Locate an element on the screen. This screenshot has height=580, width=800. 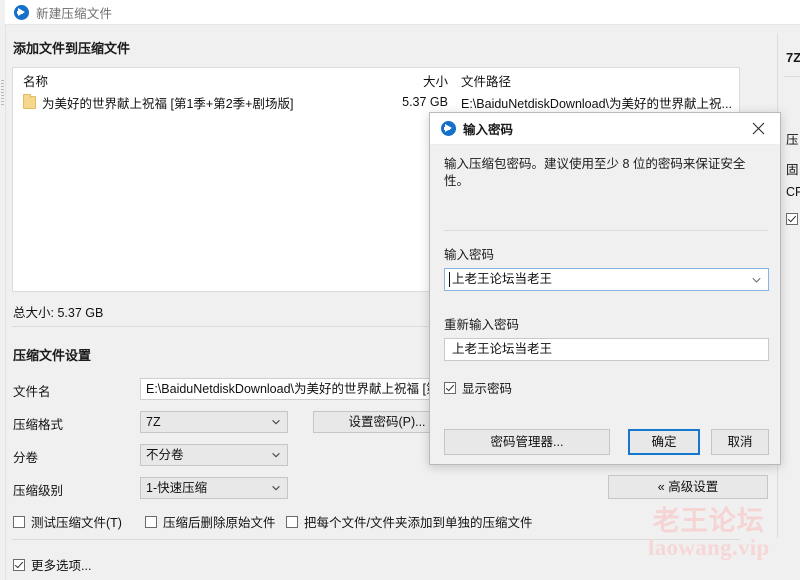
volume-label: 分卷 is located at coordinates (26, 458).